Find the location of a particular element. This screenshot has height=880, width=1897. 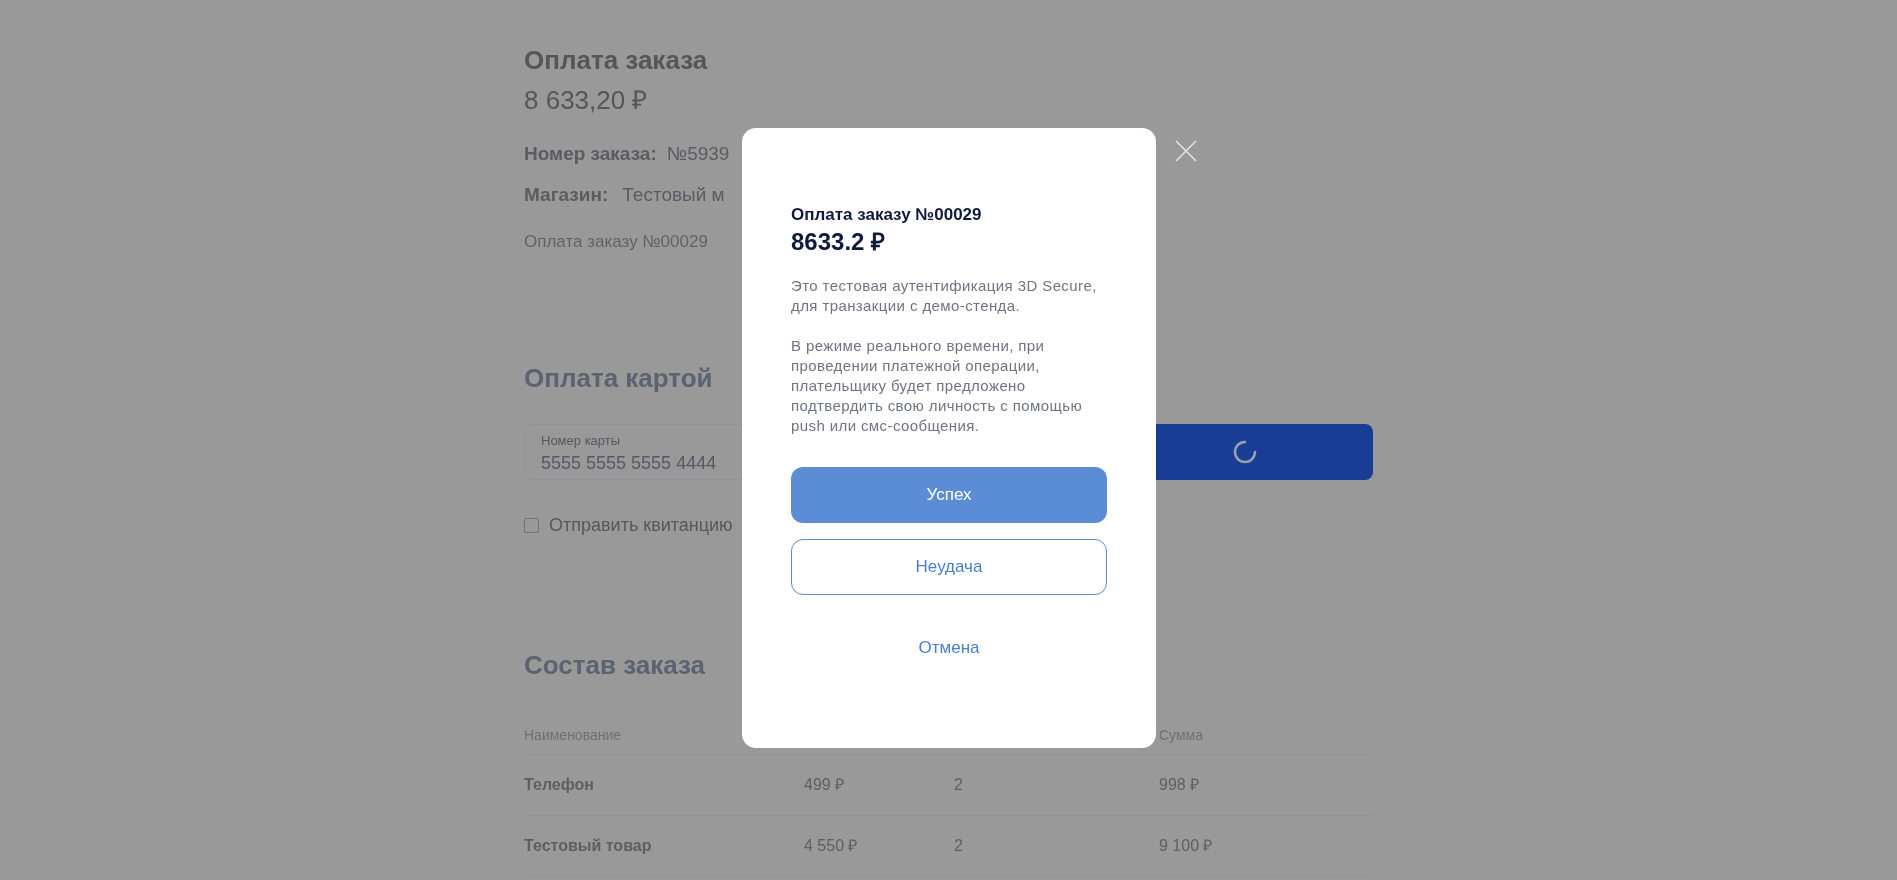

section-title: Состав заказа is located at coordinates (615, 665).